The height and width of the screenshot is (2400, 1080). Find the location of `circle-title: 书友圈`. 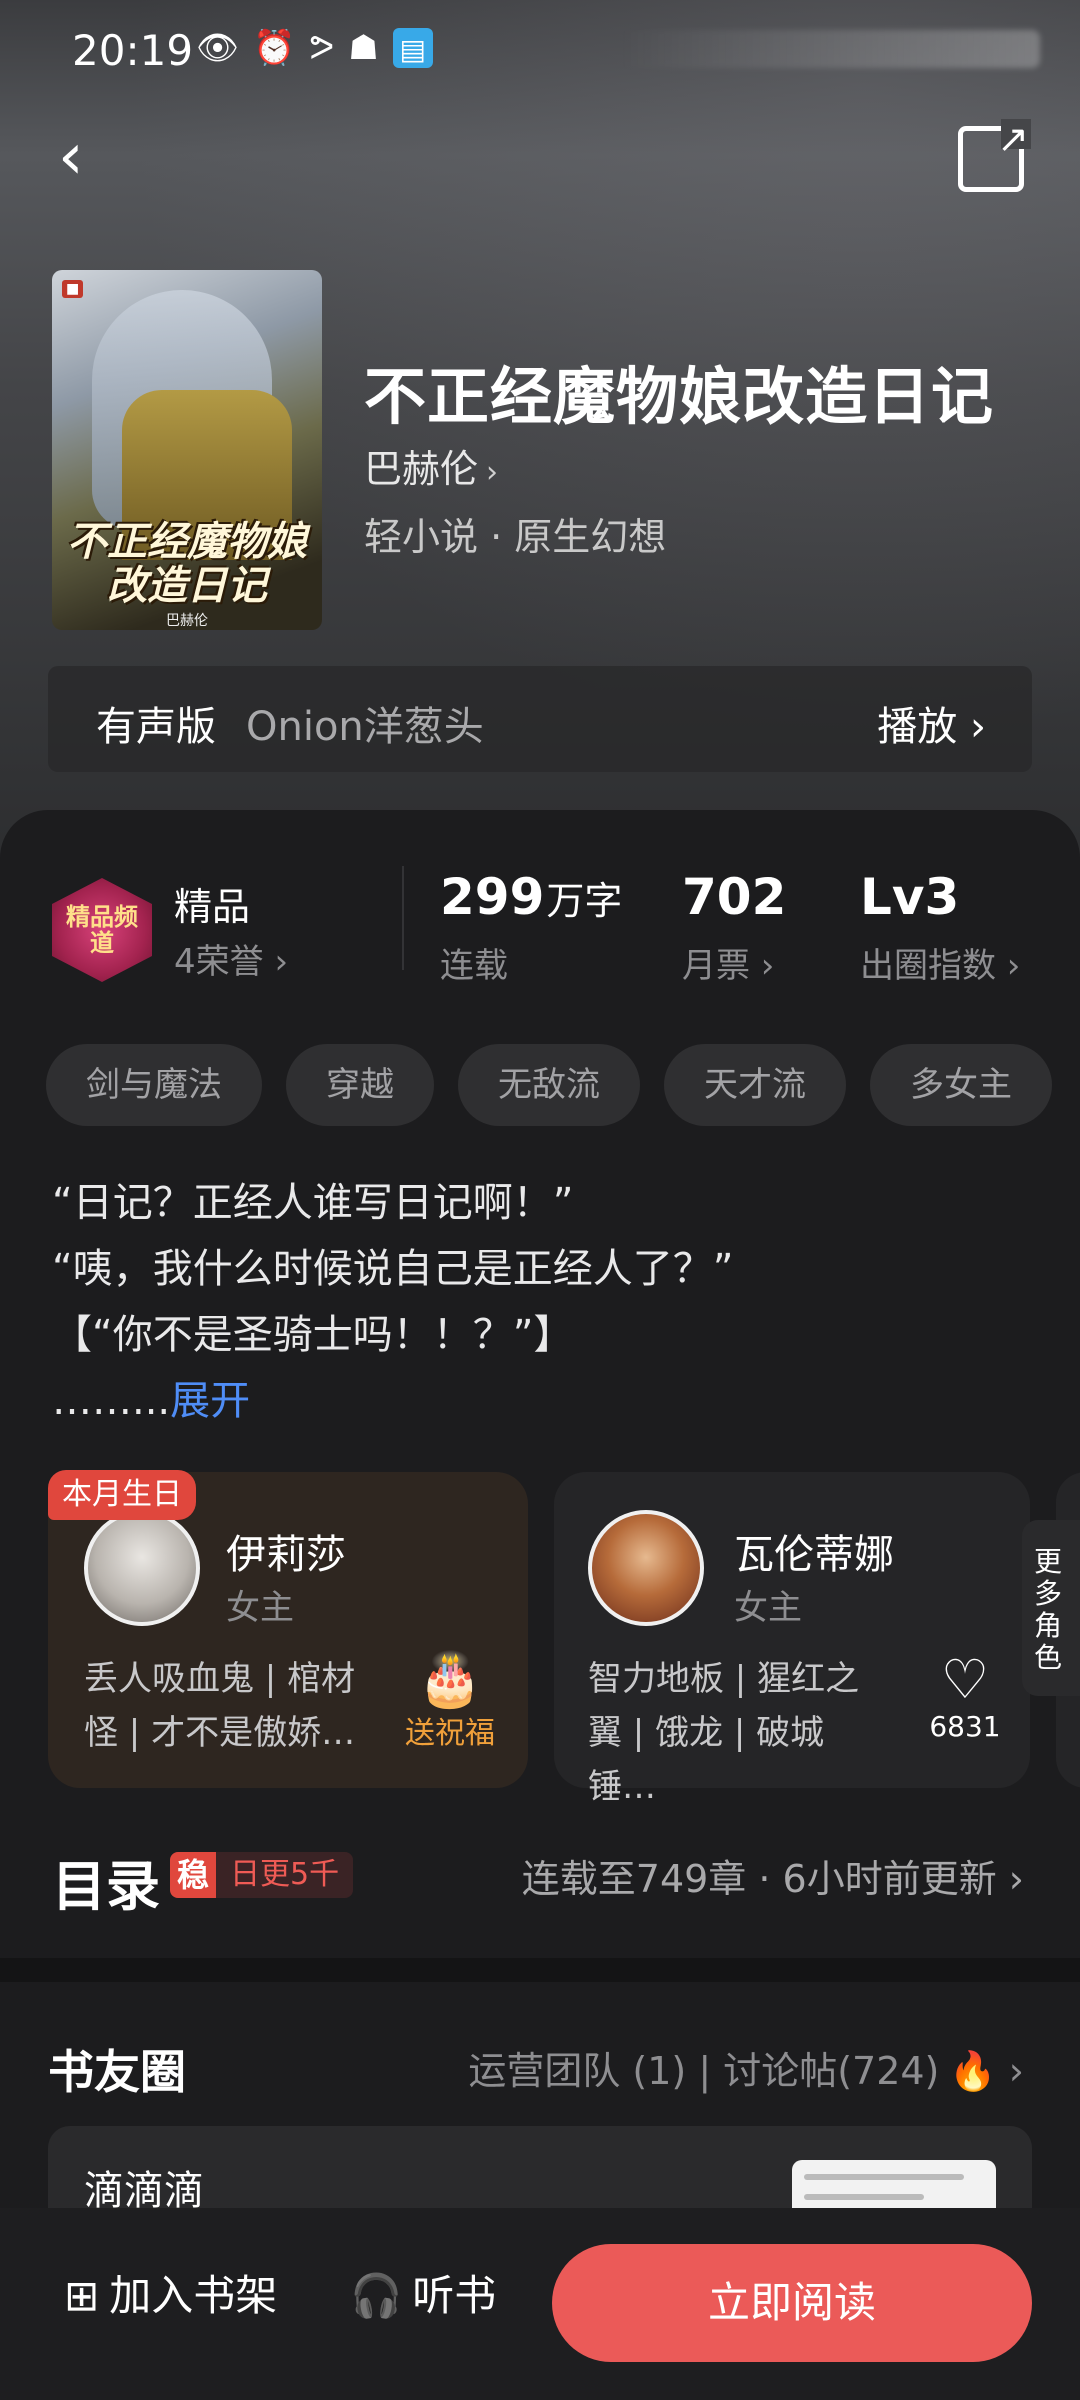

circle-title: 书友圈 is located at coordinates (117, 2072).